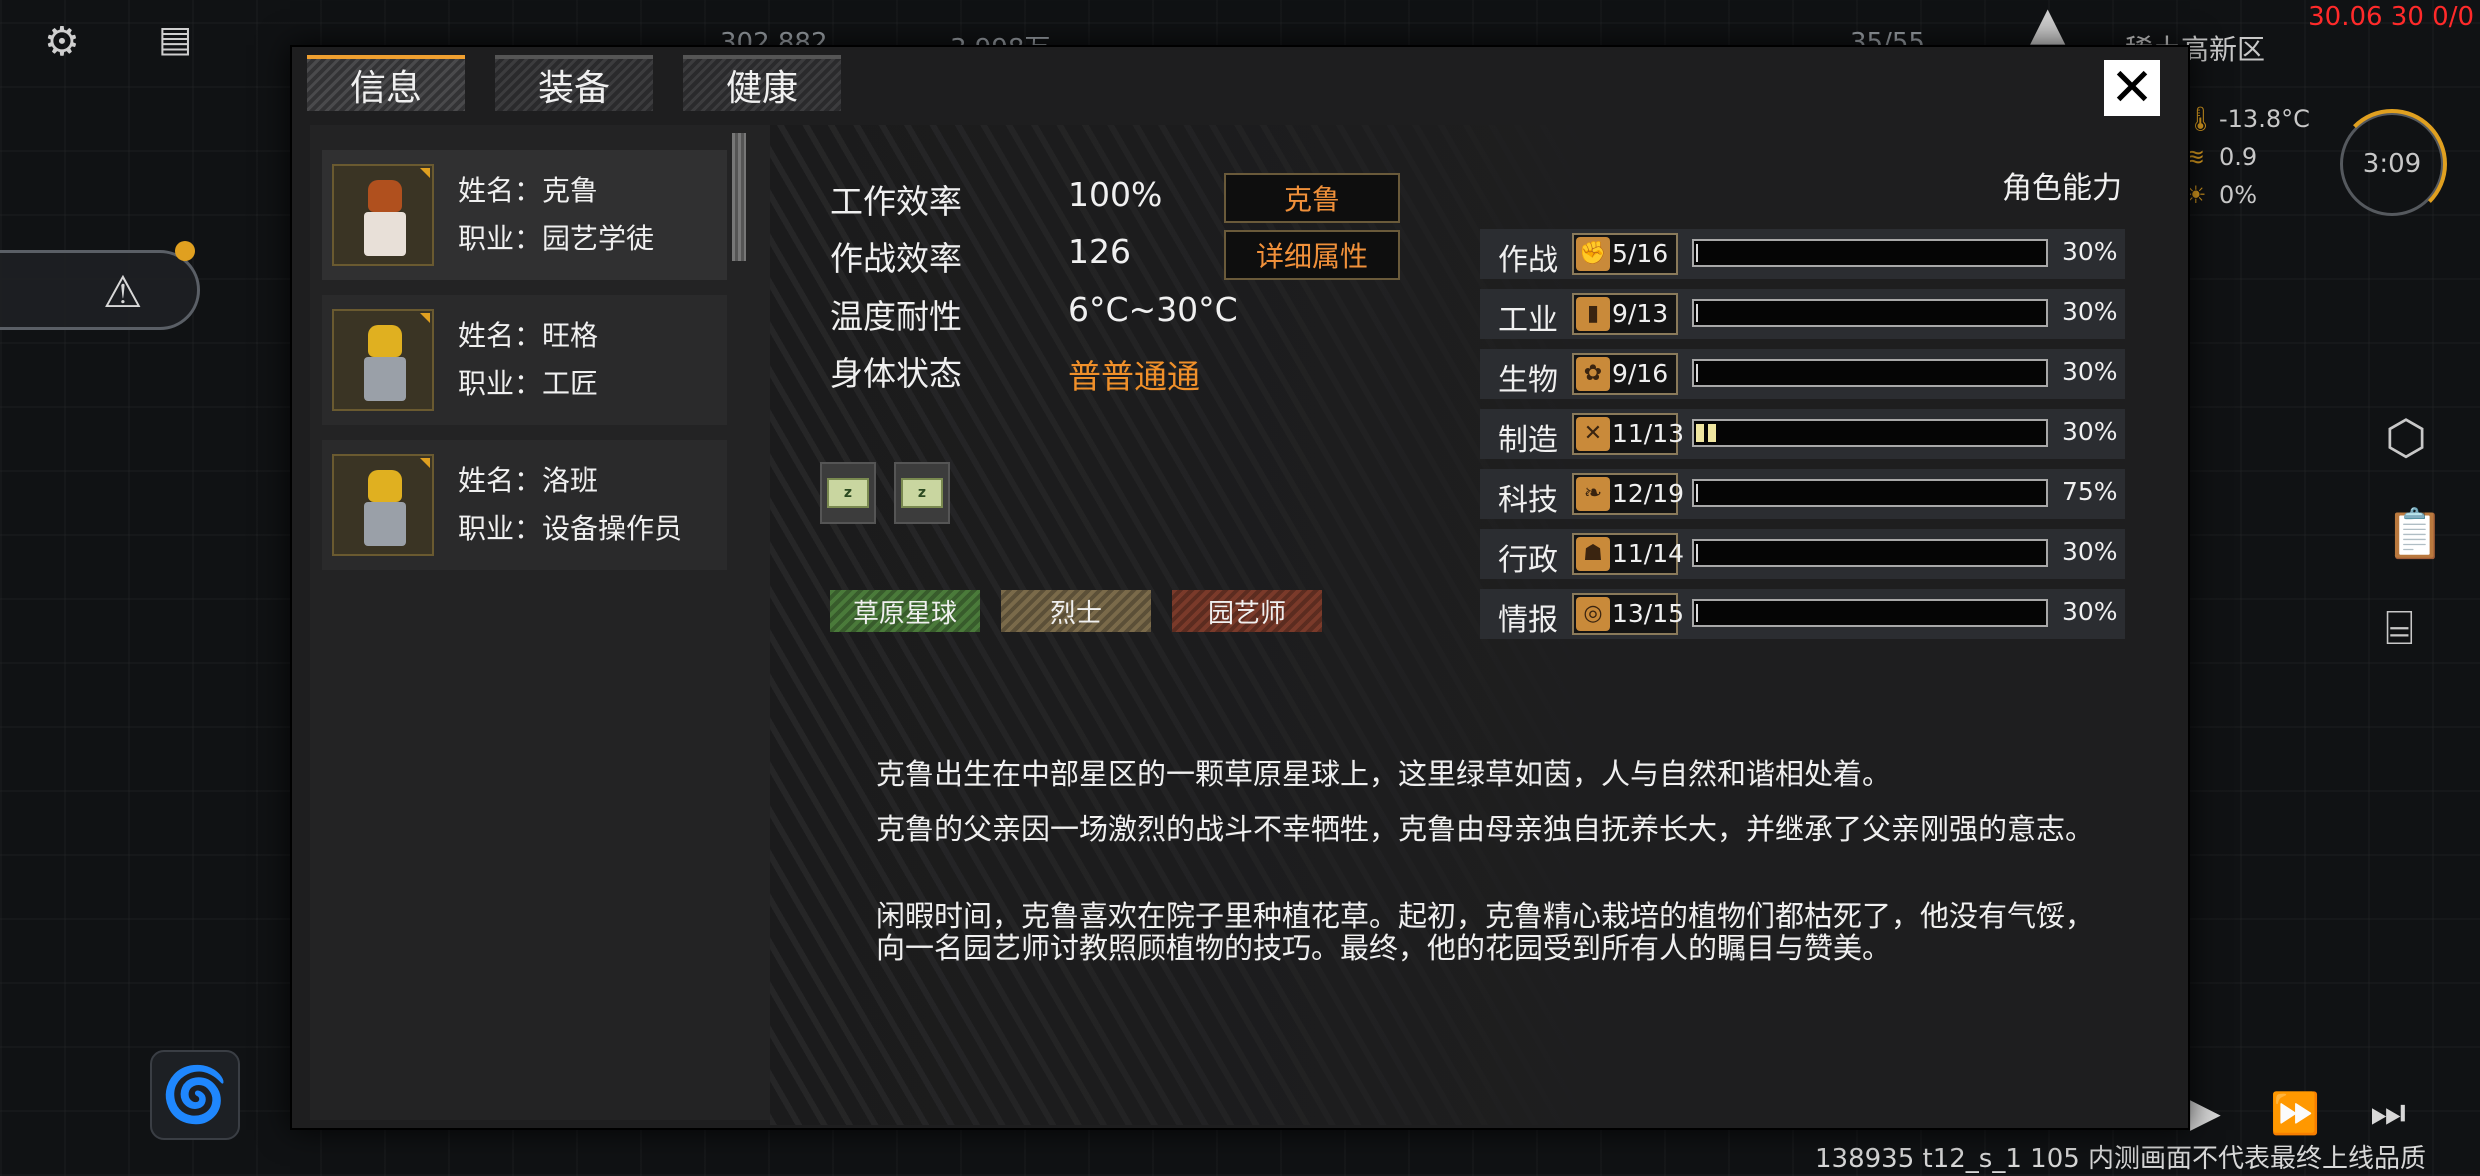  I want to click on stat-label-body: 身体状态, so click(896, 373).